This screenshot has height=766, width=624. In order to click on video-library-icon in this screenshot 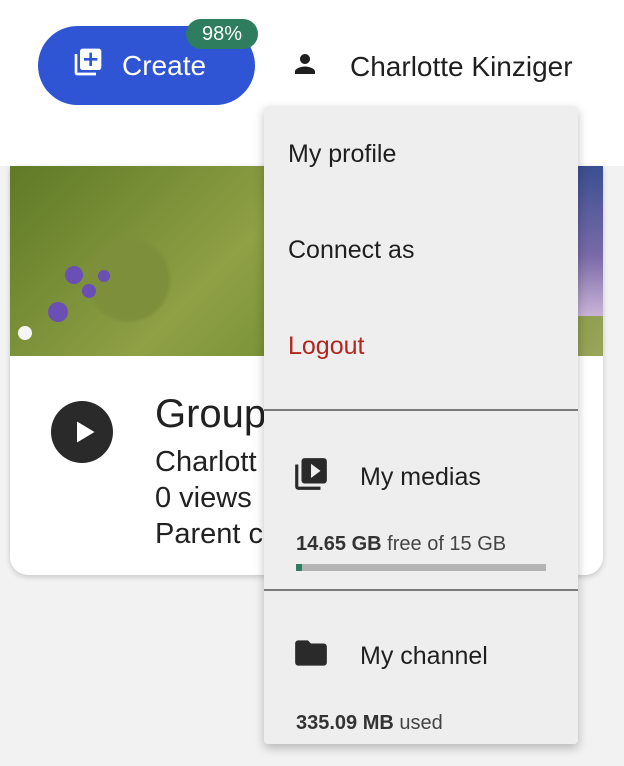, I will do `click(311, 477)`.